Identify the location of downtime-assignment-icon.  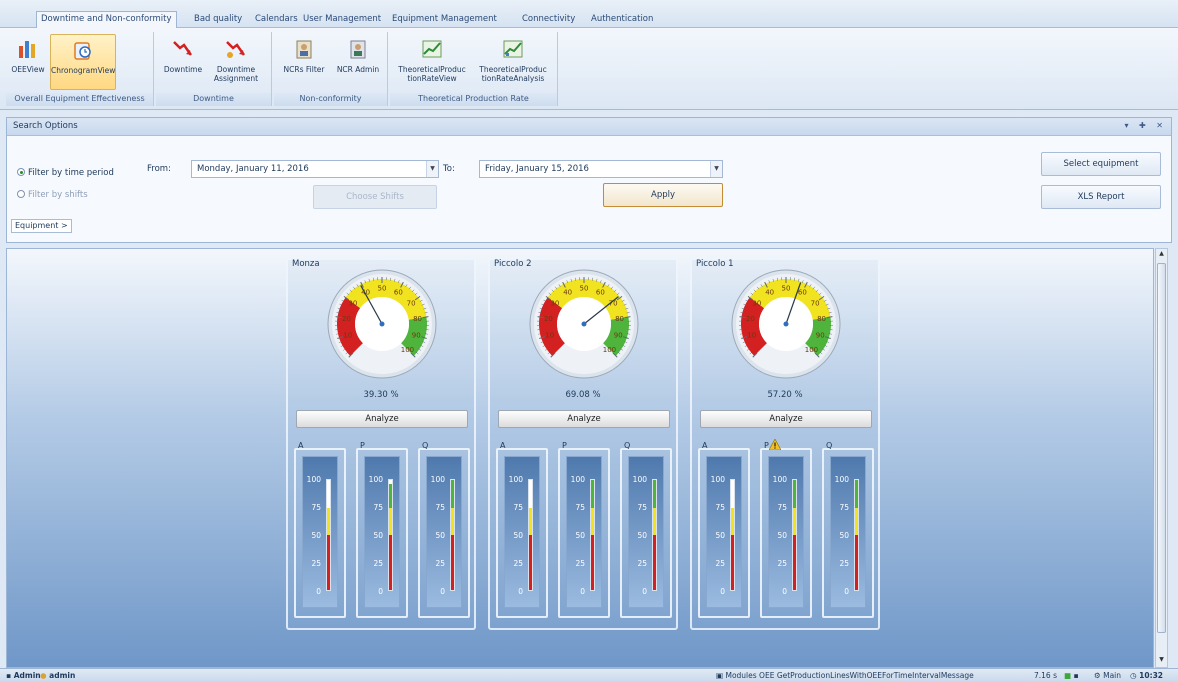
(236, 49).